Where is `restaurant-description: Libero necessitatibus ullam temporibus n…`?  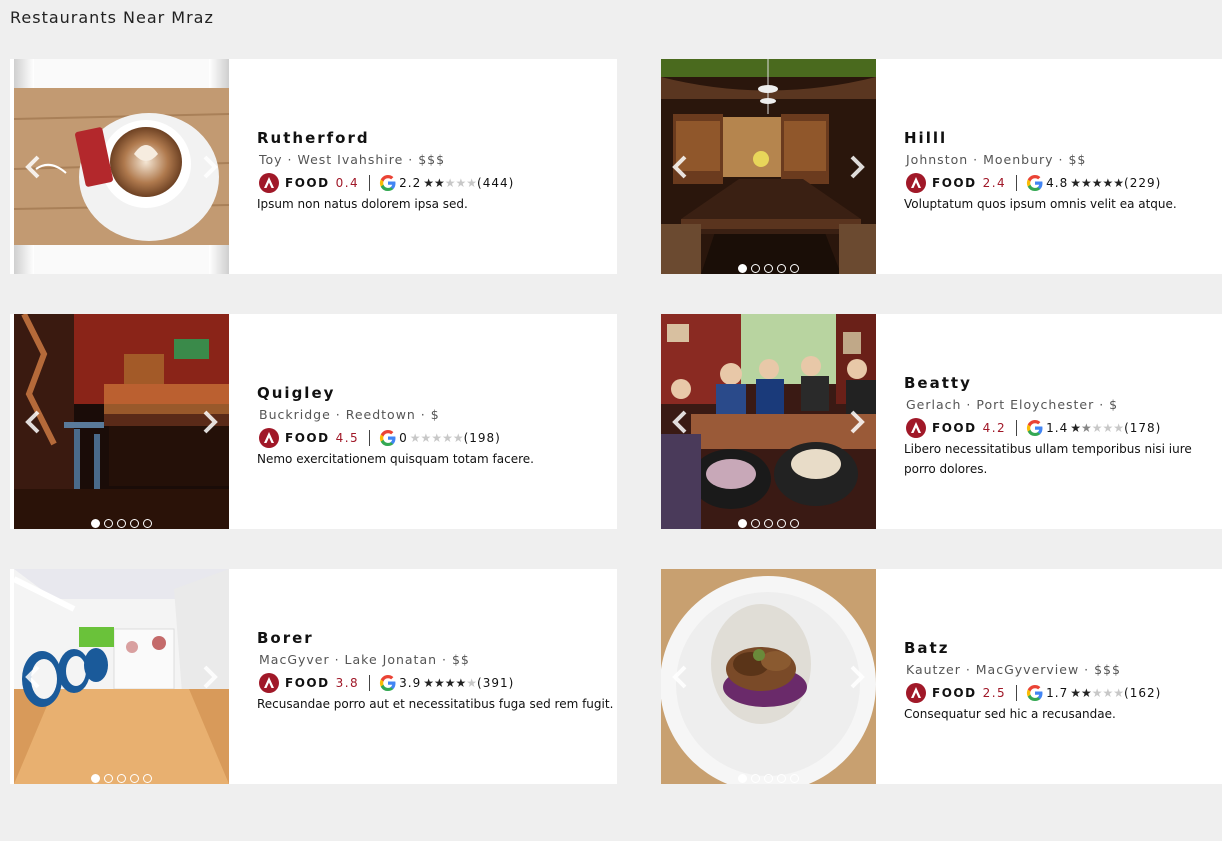
restaurant-description: Libero necessitatibus ullam temporibus n… is located at coordinates (1048, 459).